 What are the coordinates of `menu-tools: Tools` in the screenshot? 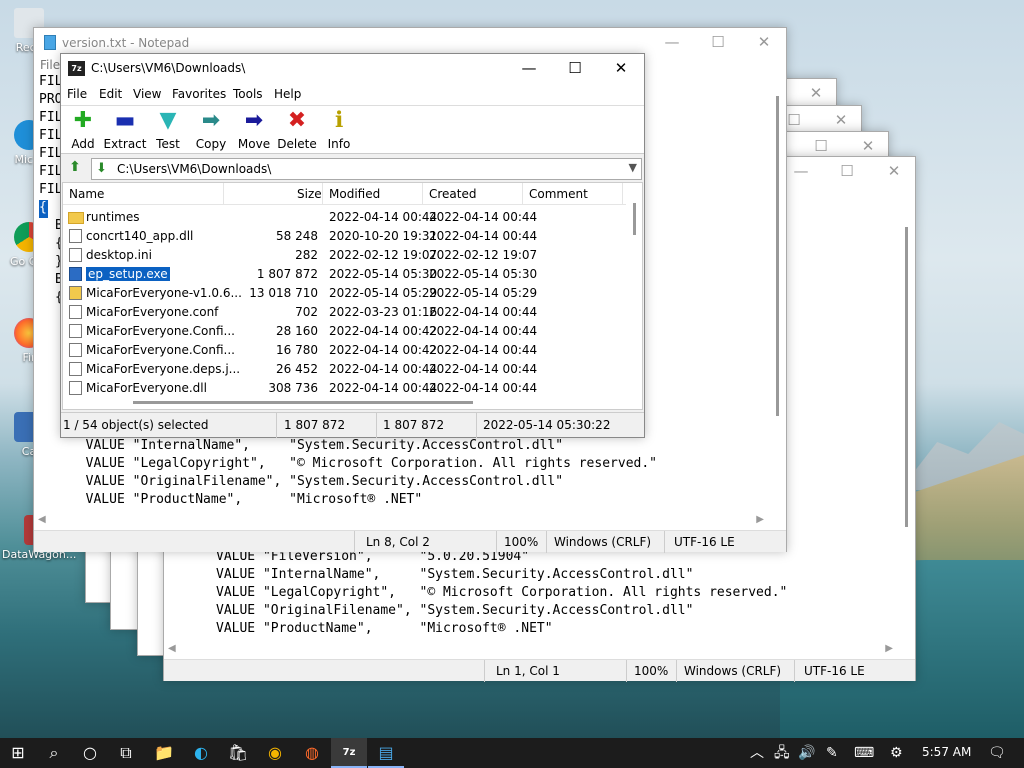 It's located at (248, 94).